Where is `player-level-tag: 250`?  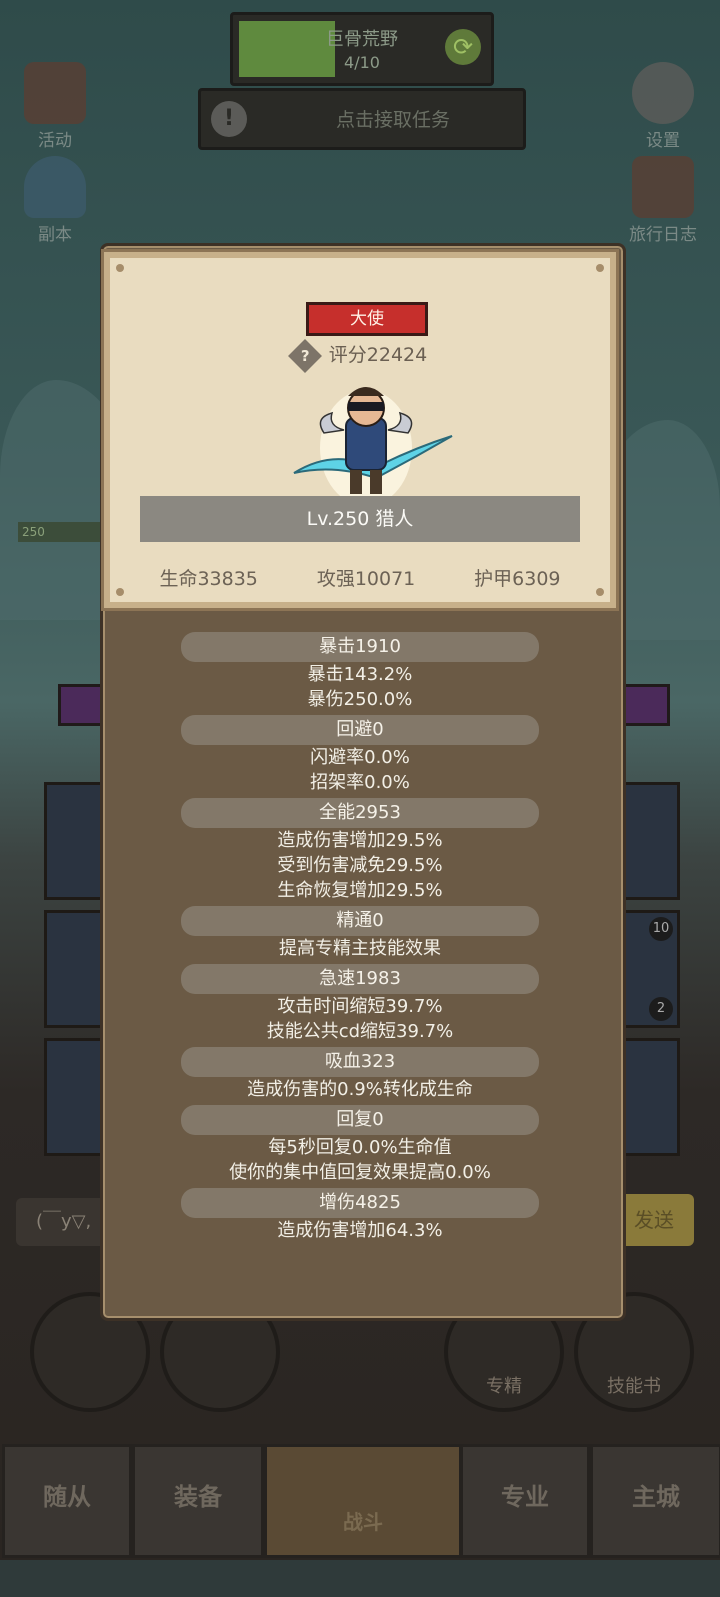
player-level-tag: 250 is located at coordinates (60, 532).